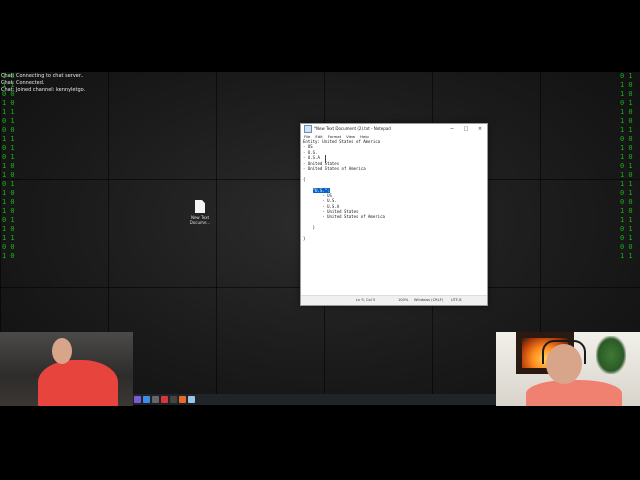 The width and height of the screenshot is (640, 480). Describe the element at coordinates (403, 300) in the screenshot. I see `status-zoom: 100%` at that location.